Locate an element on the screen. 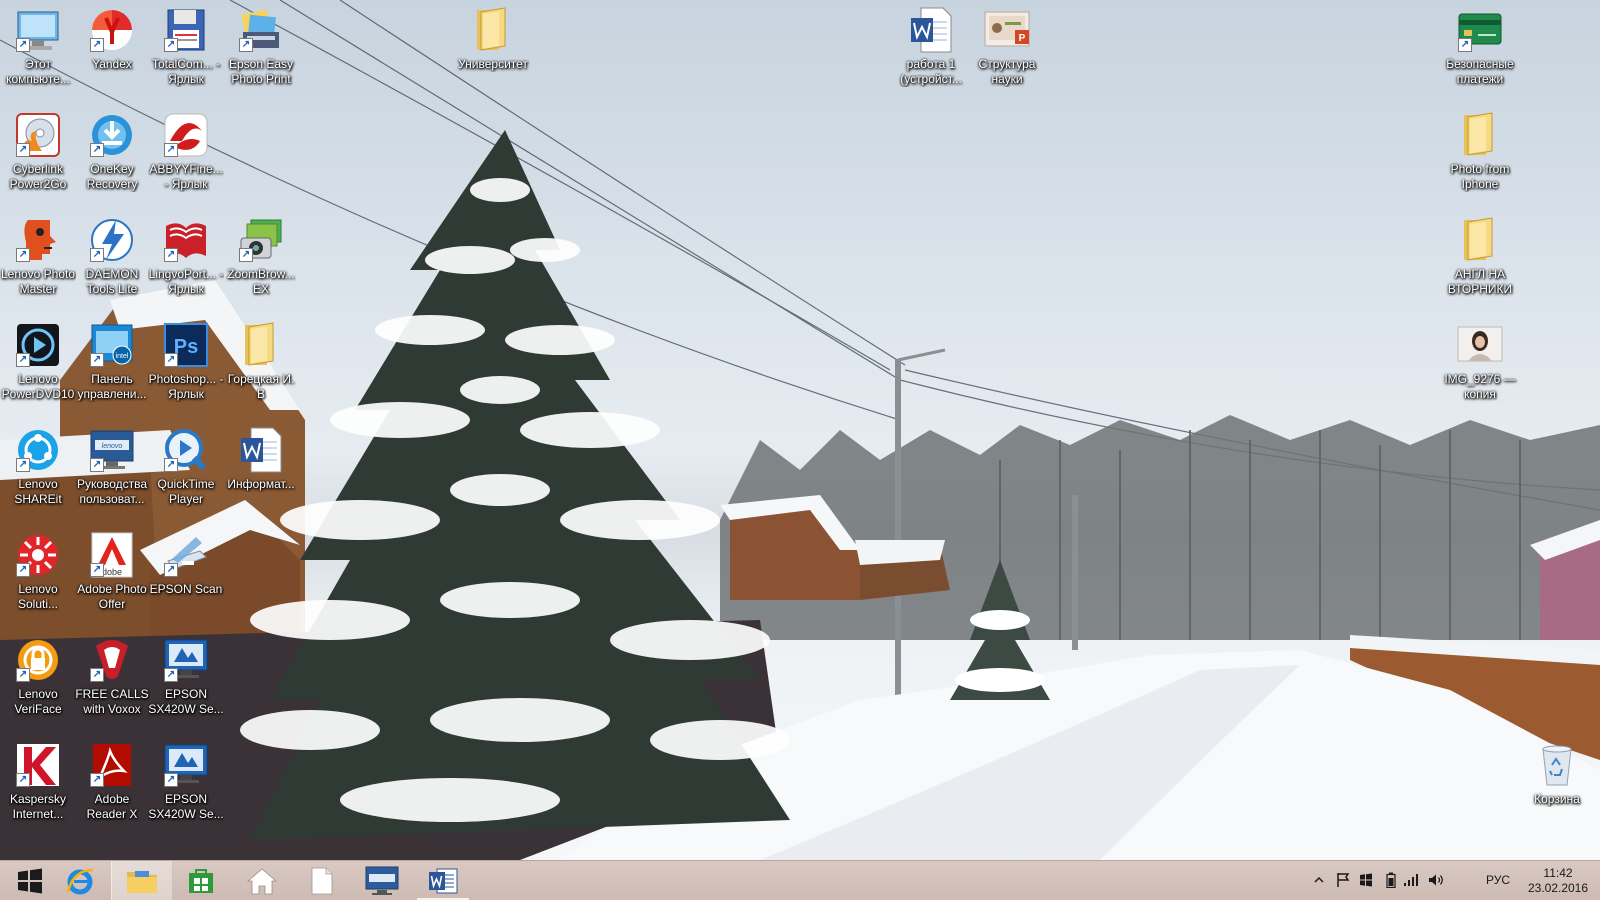 The height and width of the screenshot is (900, 1600). home-icon is located at coordinates (262, 880).